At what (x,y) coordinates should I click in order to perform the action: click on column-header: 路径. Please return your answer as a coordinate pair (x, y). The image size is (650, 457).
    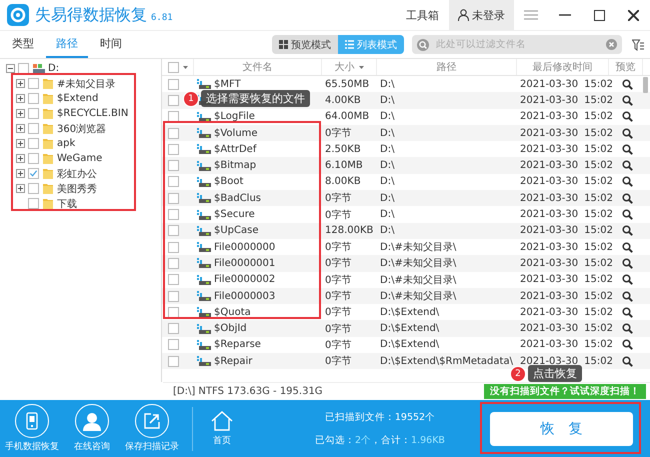
    Looking at the image, I should click on (447, 67).